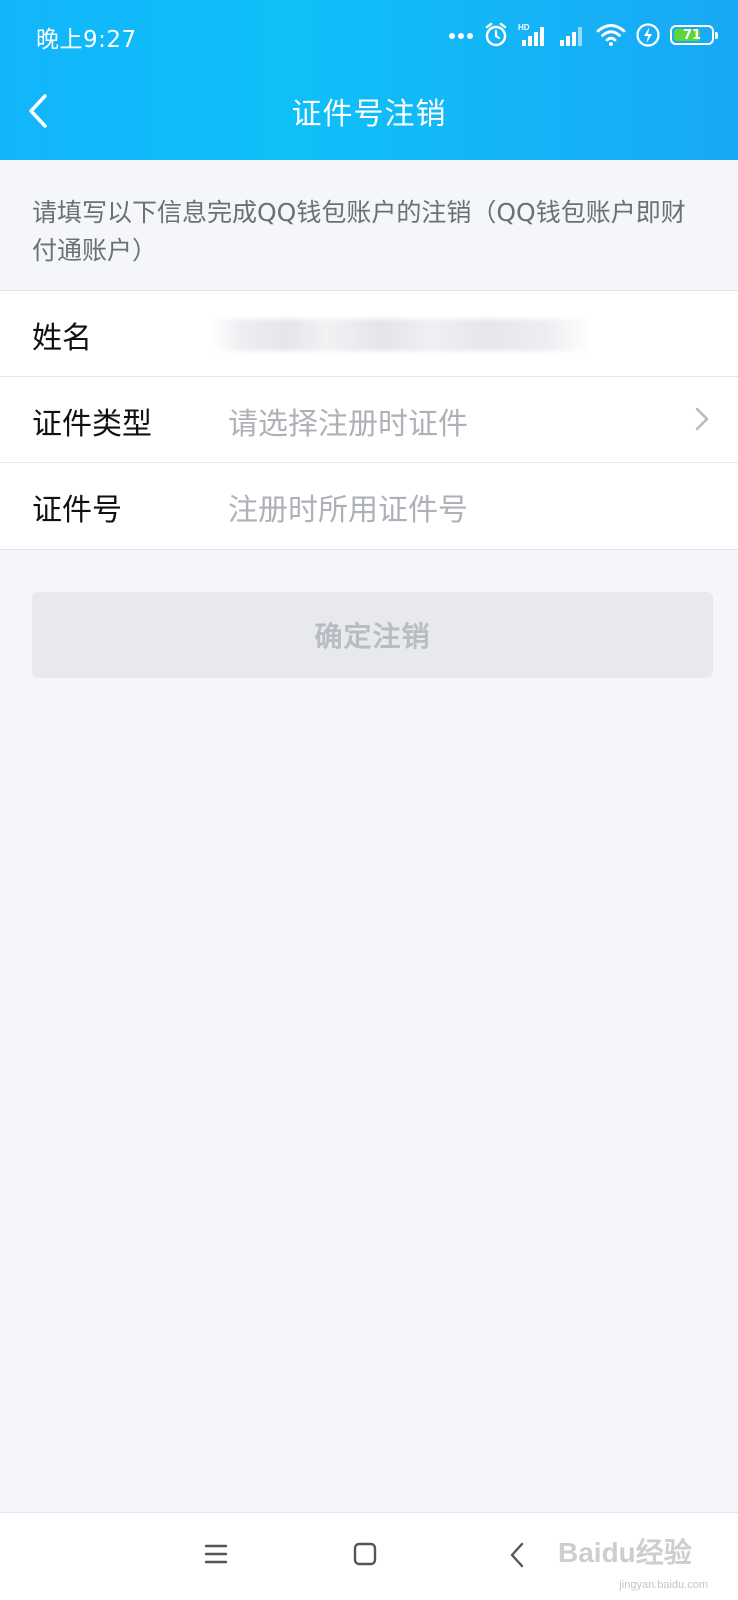  I want to click on header: 晚上9:27 HD 71 证件号注销, so click(369, 80).